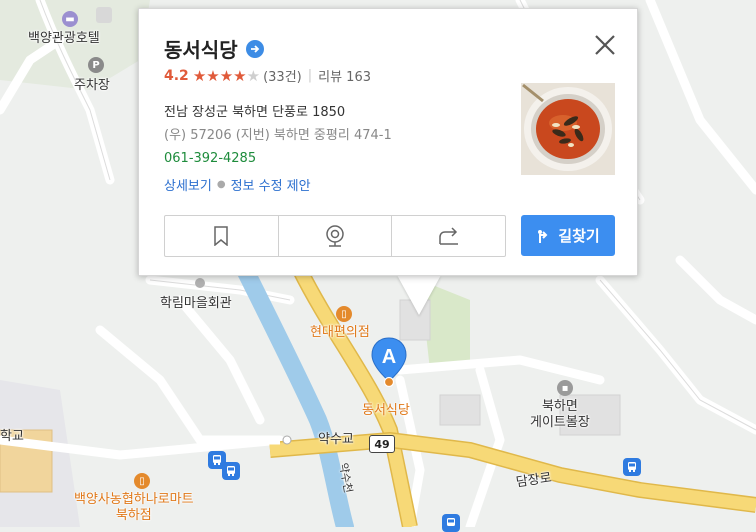 This screenshot has height=532, width=756. What do you see at coordinates (568, 129) in the screenshot?
I see `place-photo` at bounding box center [568, 129].